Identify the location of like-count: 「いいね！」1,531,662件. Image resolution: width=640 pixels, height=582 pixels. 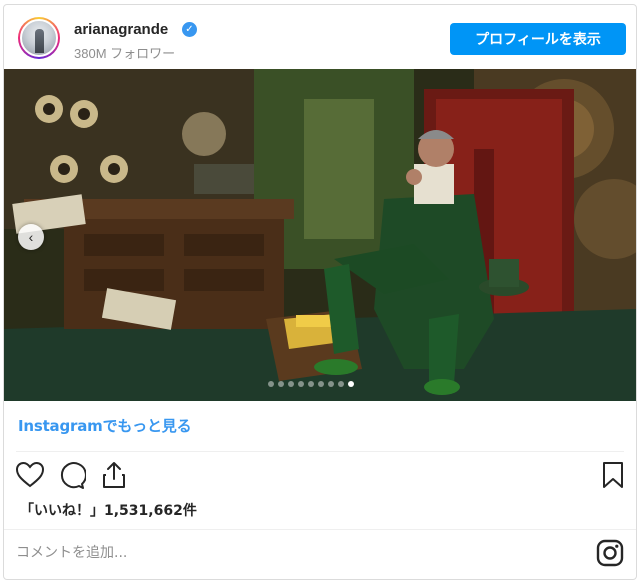
(108, 511).